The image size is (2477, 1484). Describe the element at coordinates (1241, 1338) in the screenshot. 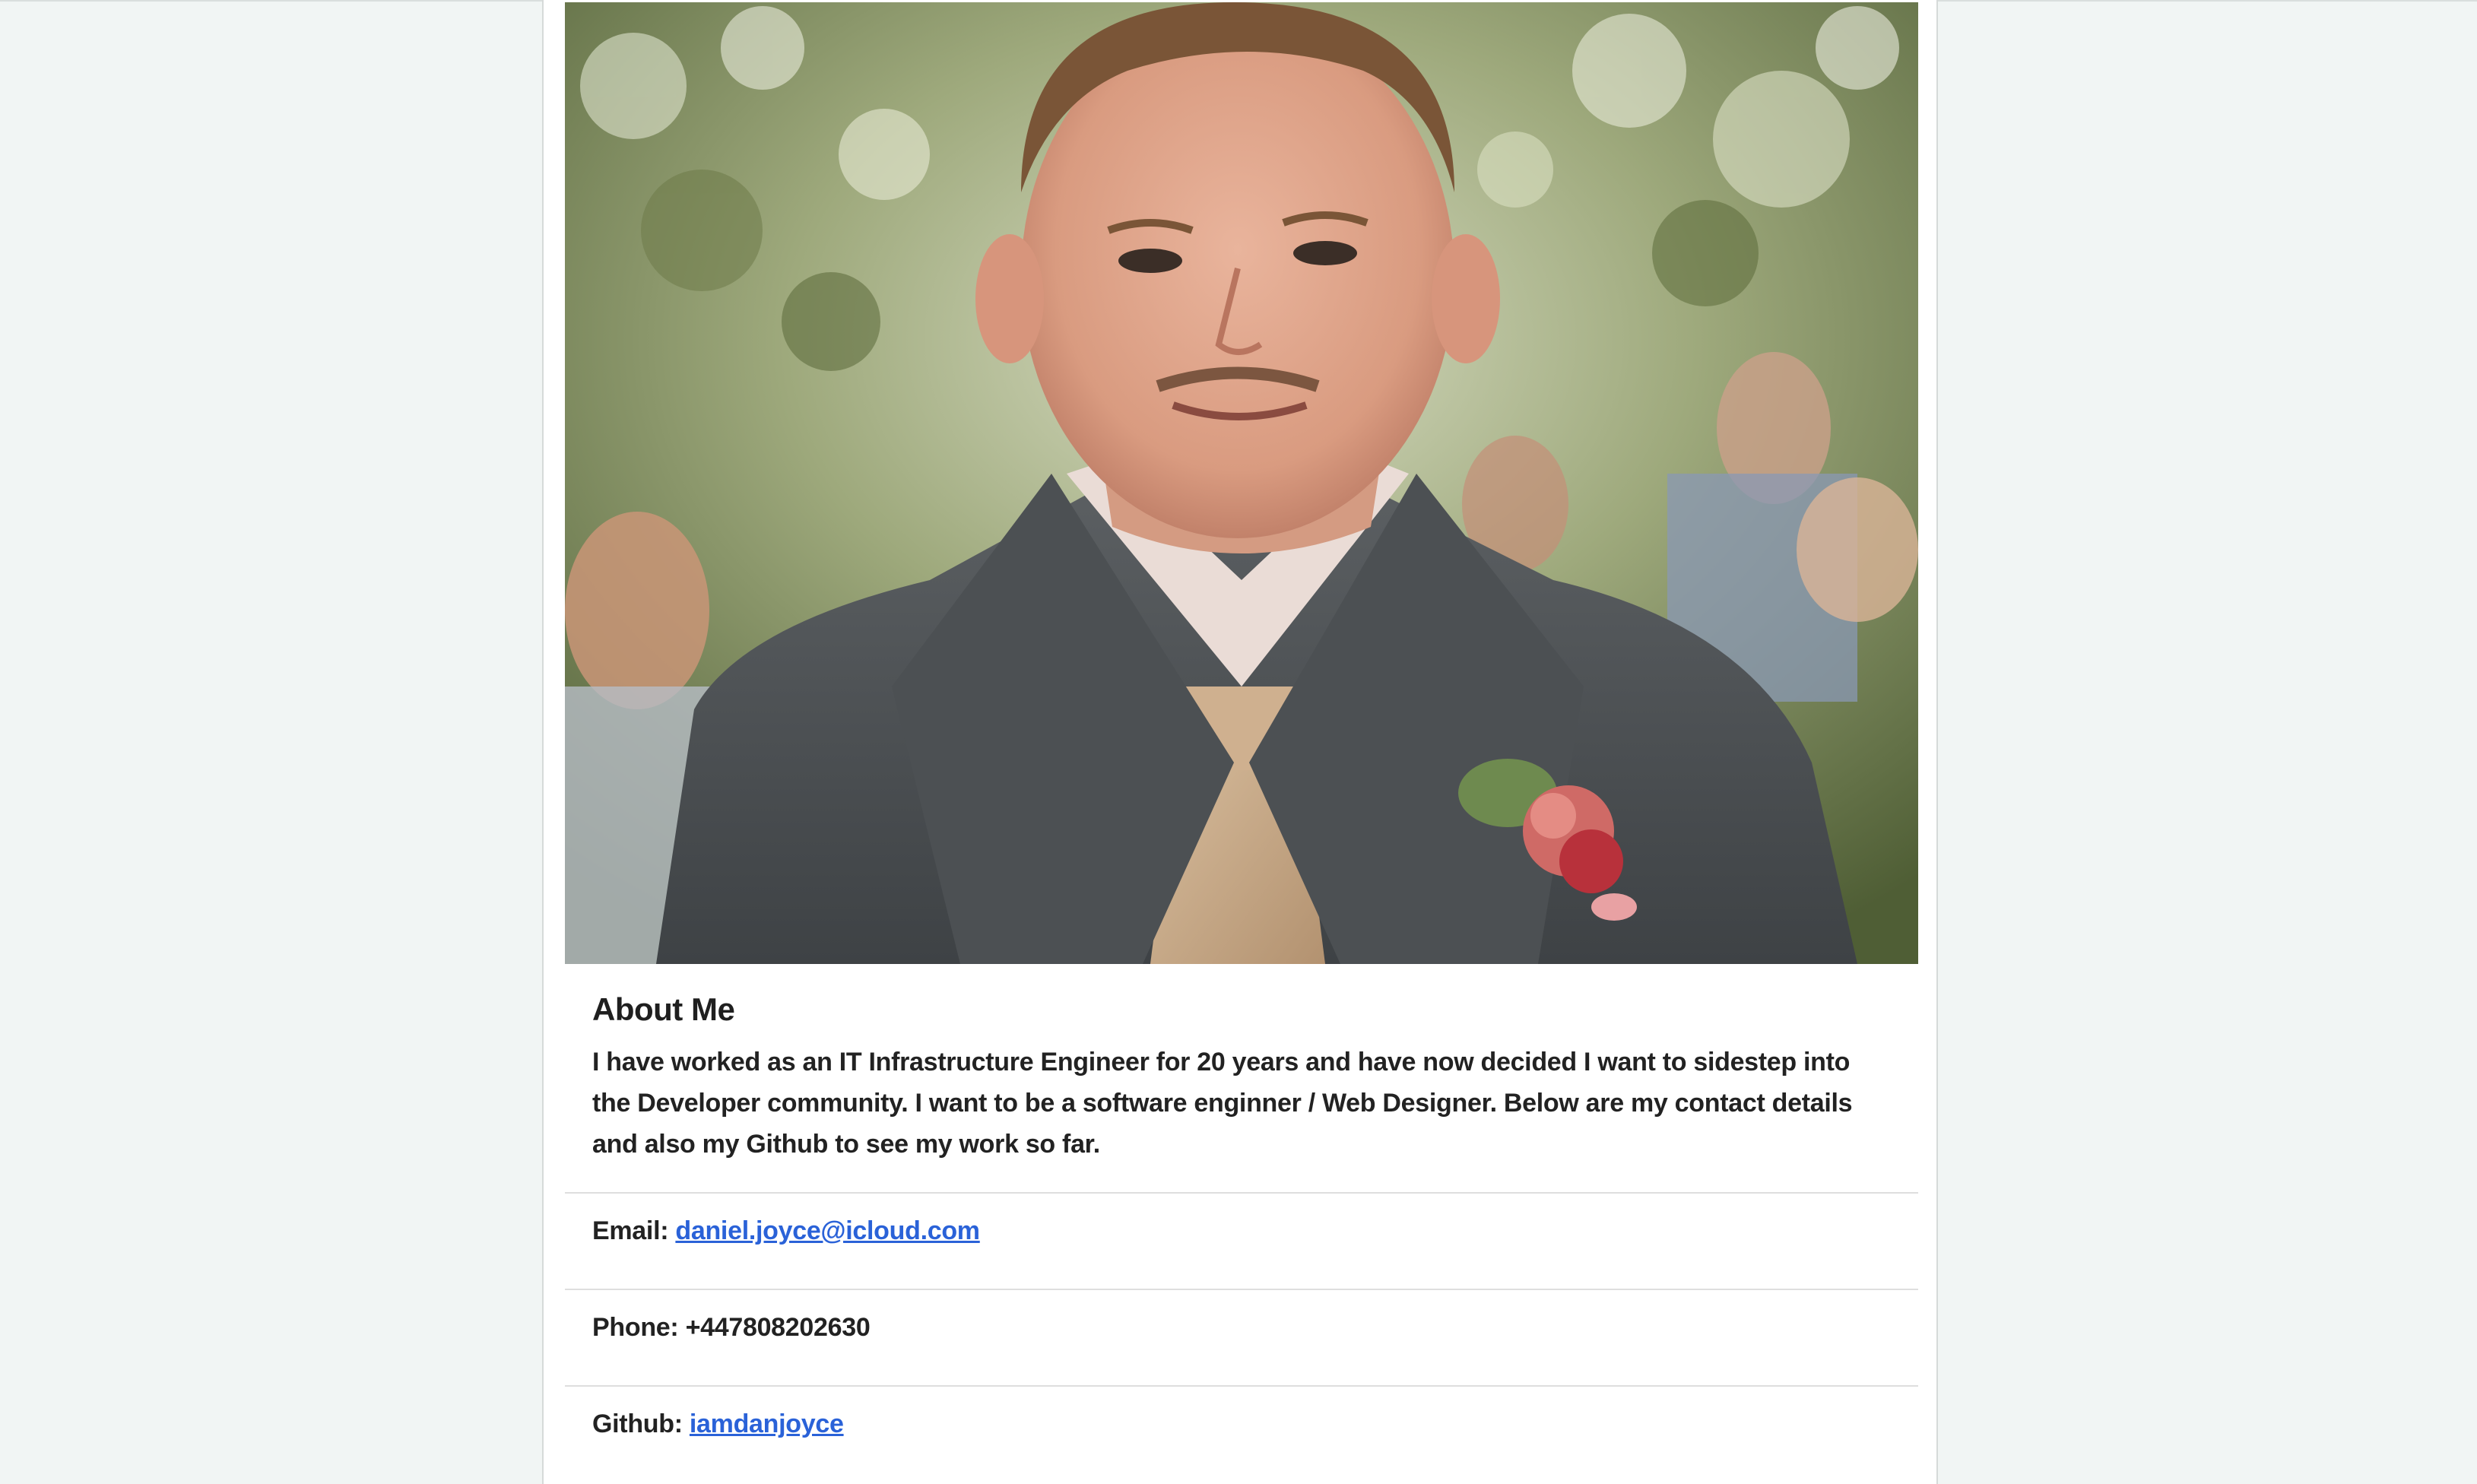

I see `phone-row: Phone: +447808202630` at that location.